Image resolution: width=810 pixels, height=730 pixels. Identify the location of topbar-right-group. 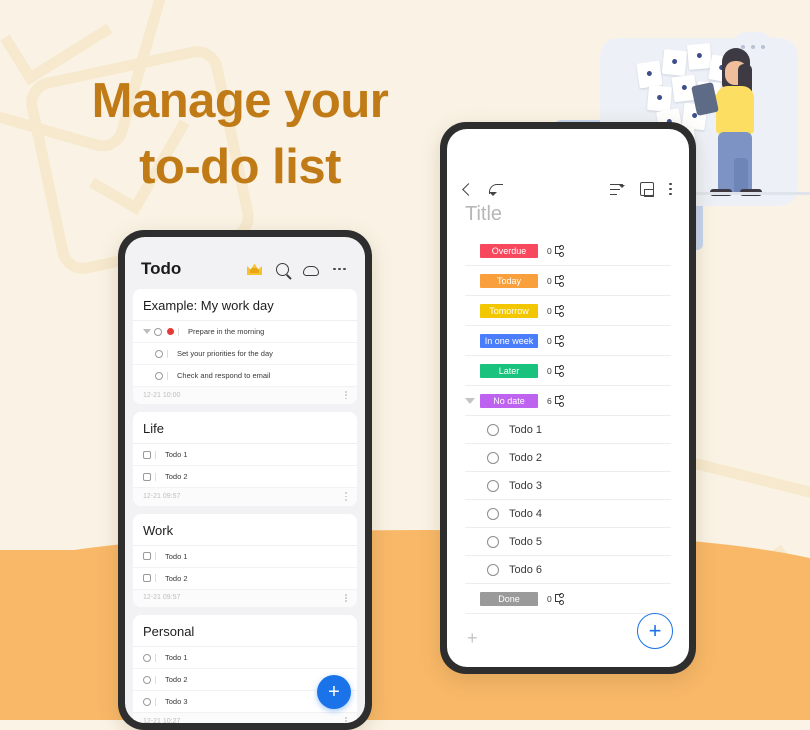
(641, 189).